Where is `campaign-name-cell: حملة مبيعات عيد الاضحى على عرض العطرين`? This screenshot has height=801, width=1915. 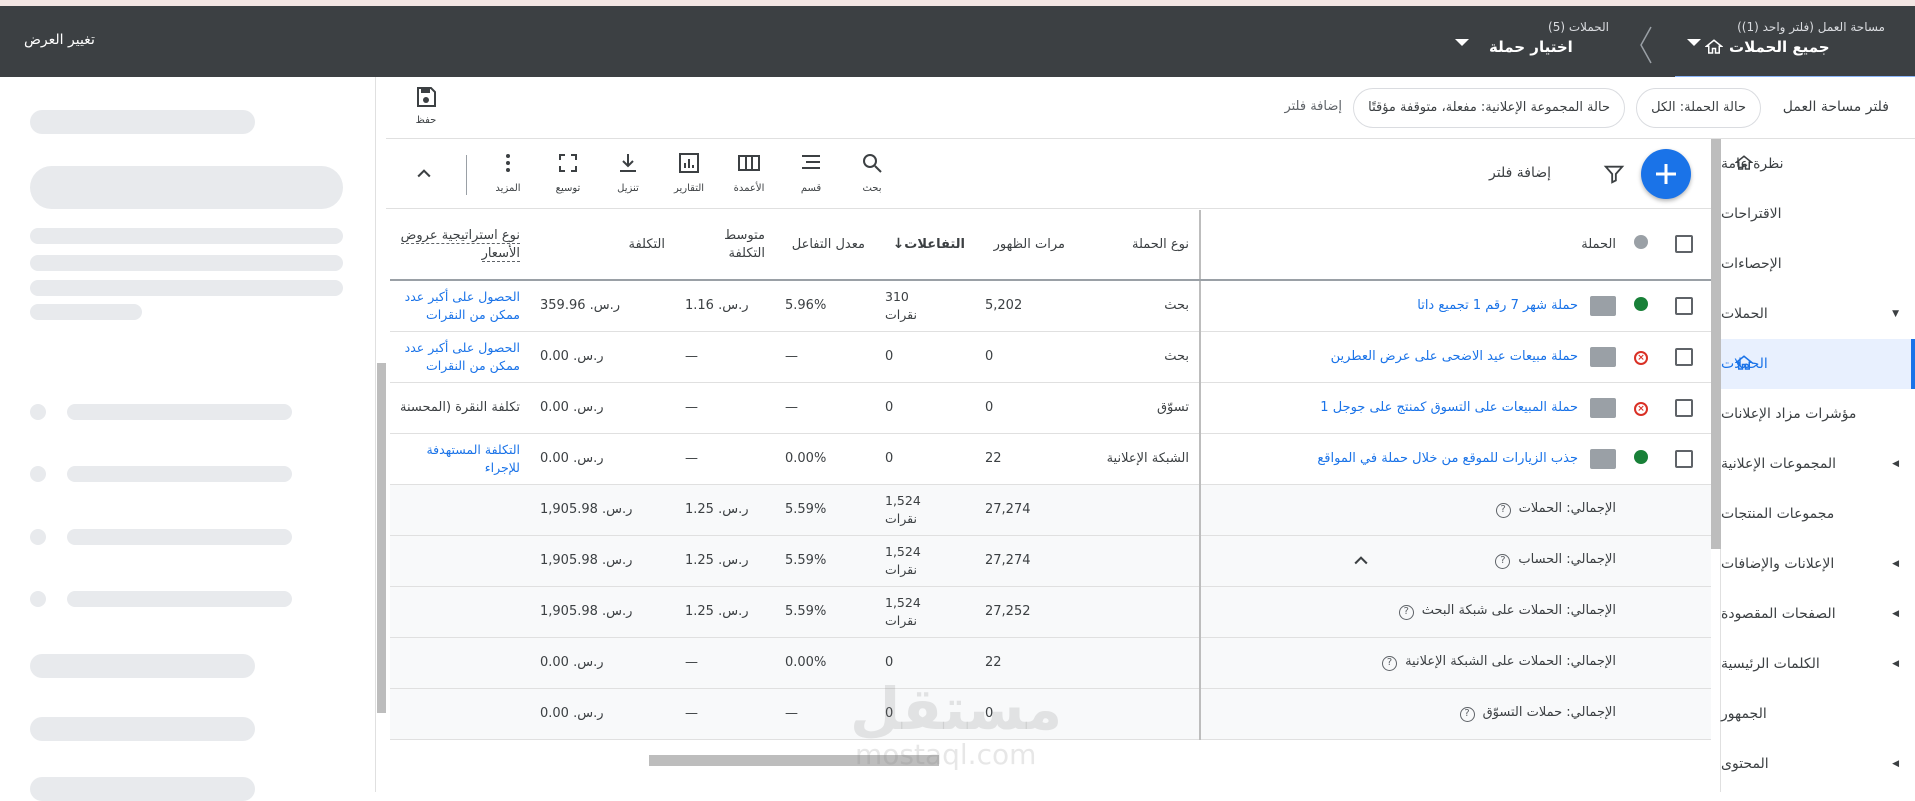 campaign-name-cell: حملة مبيعات عيد الاضحى على عرض العطرين is located at coordinates (1412, 357).